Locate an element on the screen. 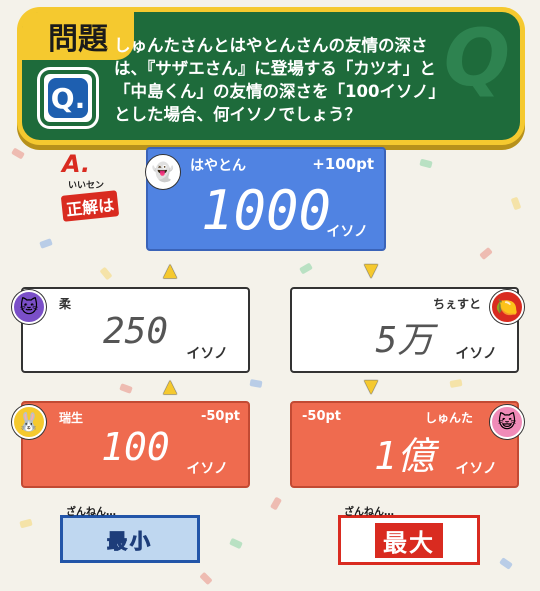 This screenshot has width=540, height=591. q-badge: Q. is located at coordinates (68, 98).